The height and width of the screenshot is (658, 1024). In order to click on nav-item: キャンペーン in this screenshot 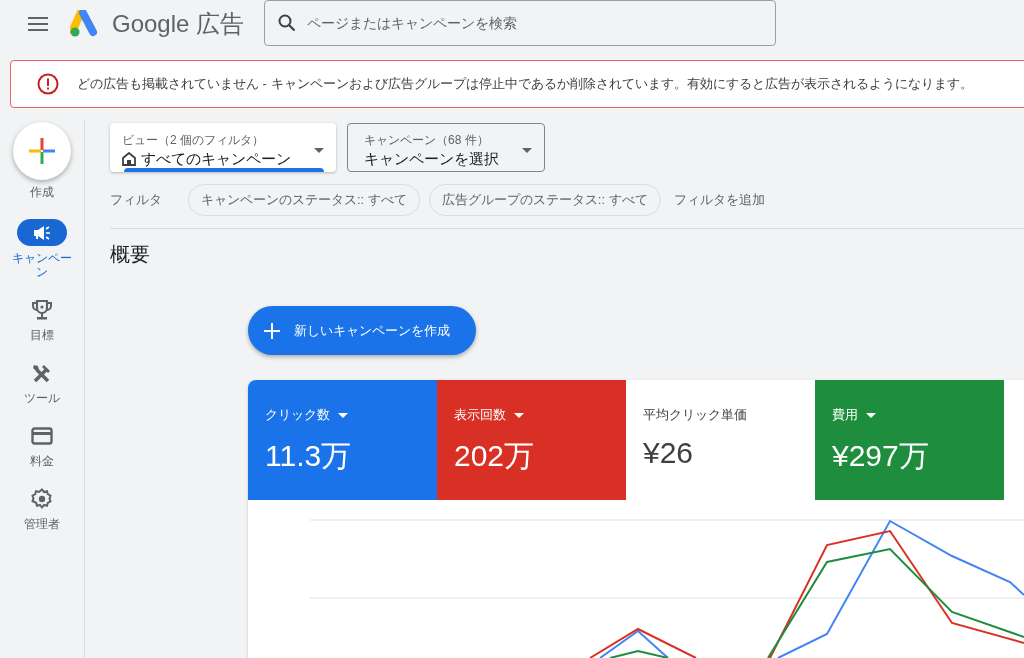, I will do `click(42, 249)`.